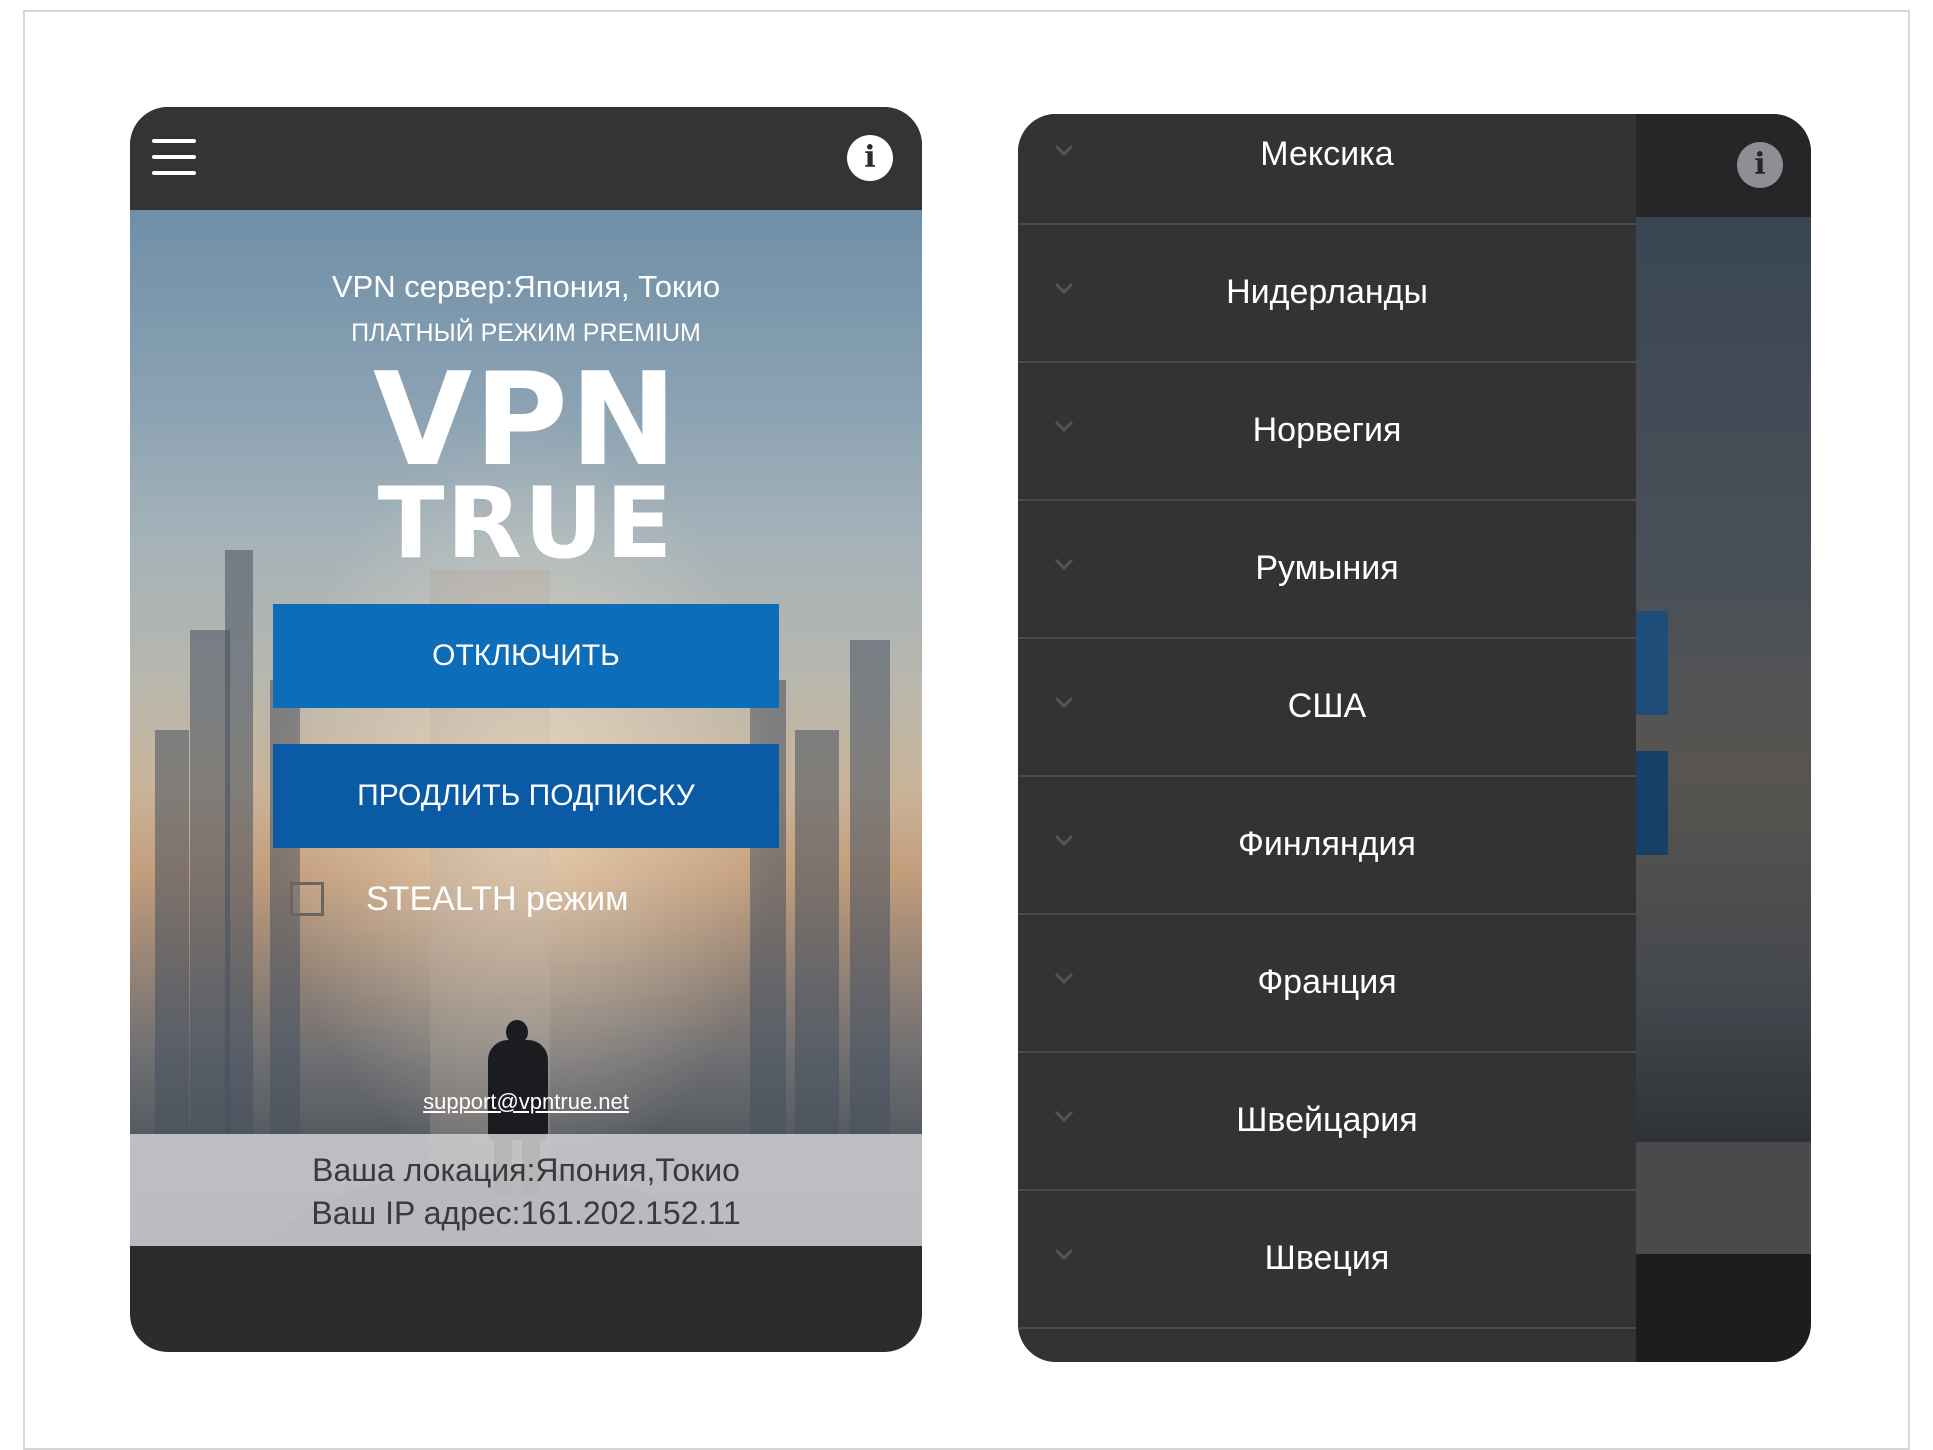 This screenshot has height=1450, width=1933. I want to click on plan-mode-label: ПЛАТНЫЙ РЕЖИМ PREMIUM, so click(526, 333).